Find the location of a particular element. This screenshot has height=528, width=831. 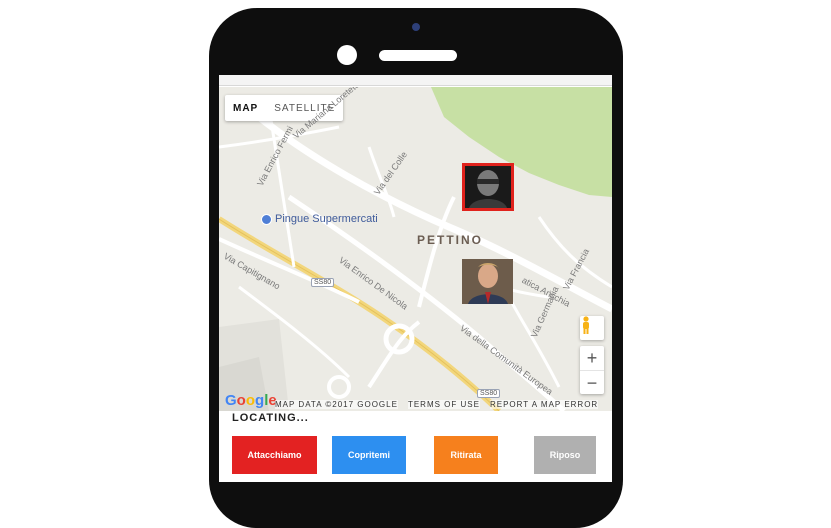

zoom-out-button: − is located at coordinates (592, 383).